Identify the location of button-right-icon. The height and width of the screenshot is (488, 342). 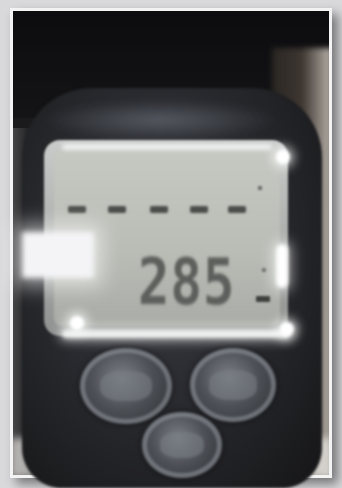
(233, 385).